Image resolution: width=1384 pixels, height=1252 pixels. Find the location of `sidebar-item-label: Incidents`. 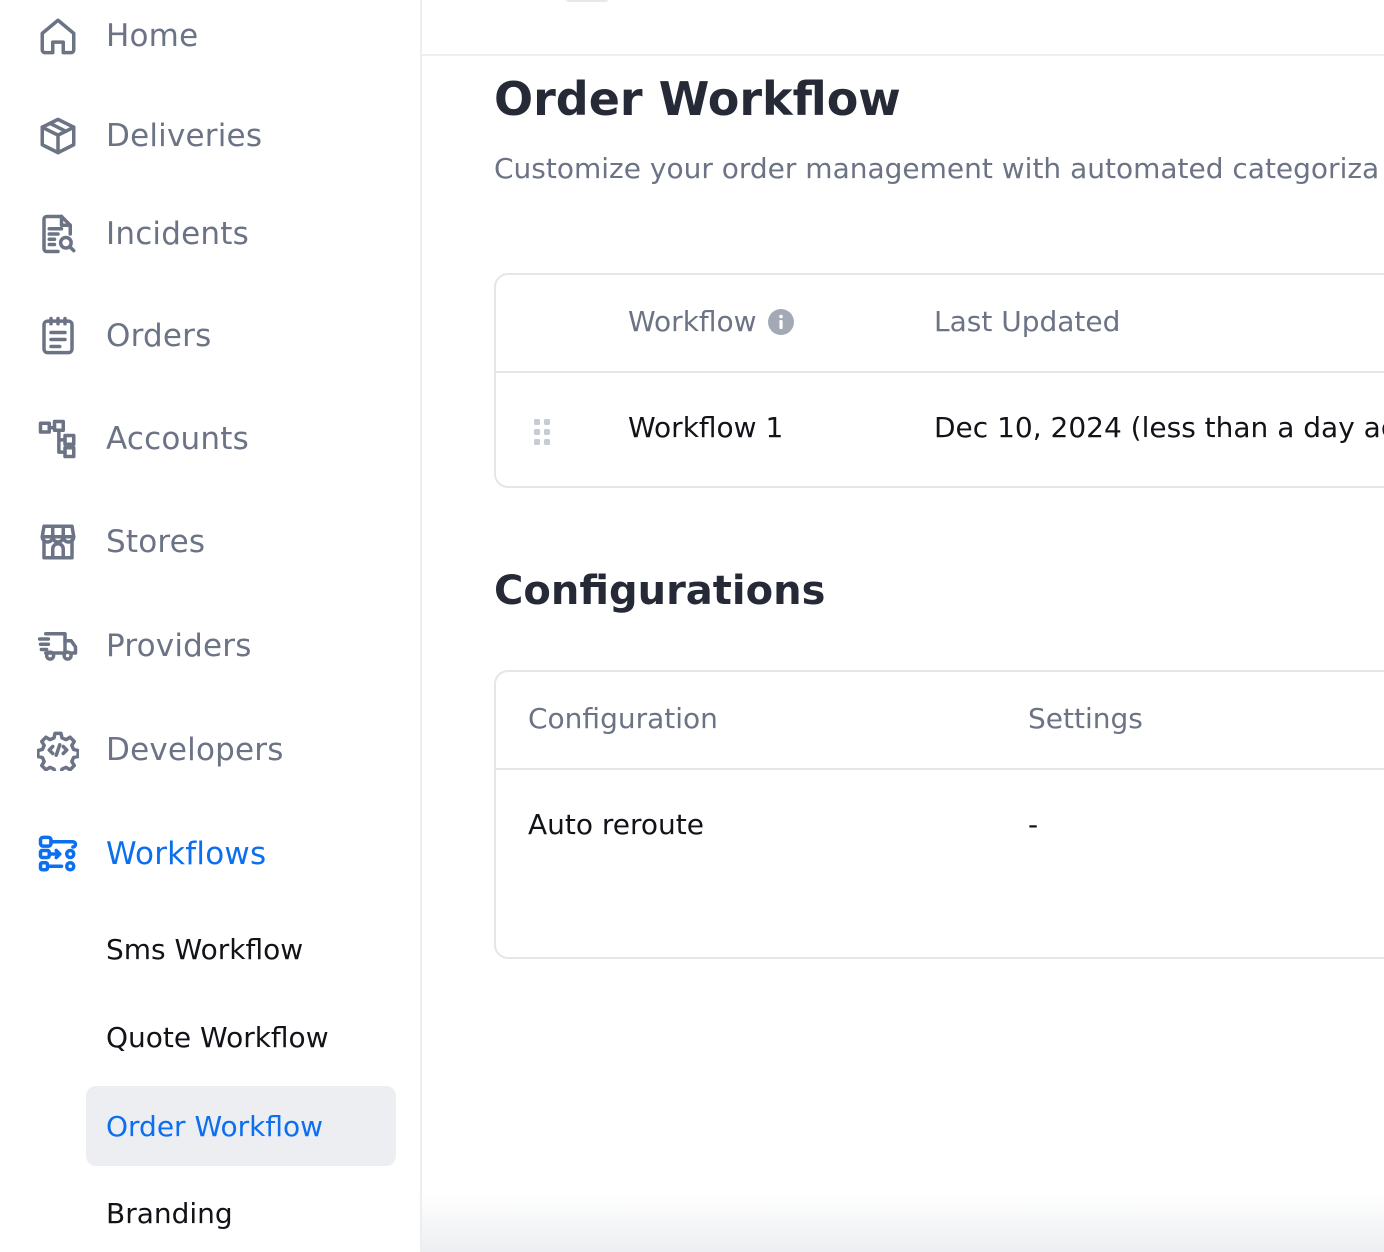

sidebar-item-label: Incidents is located at coordinates (177, 234).